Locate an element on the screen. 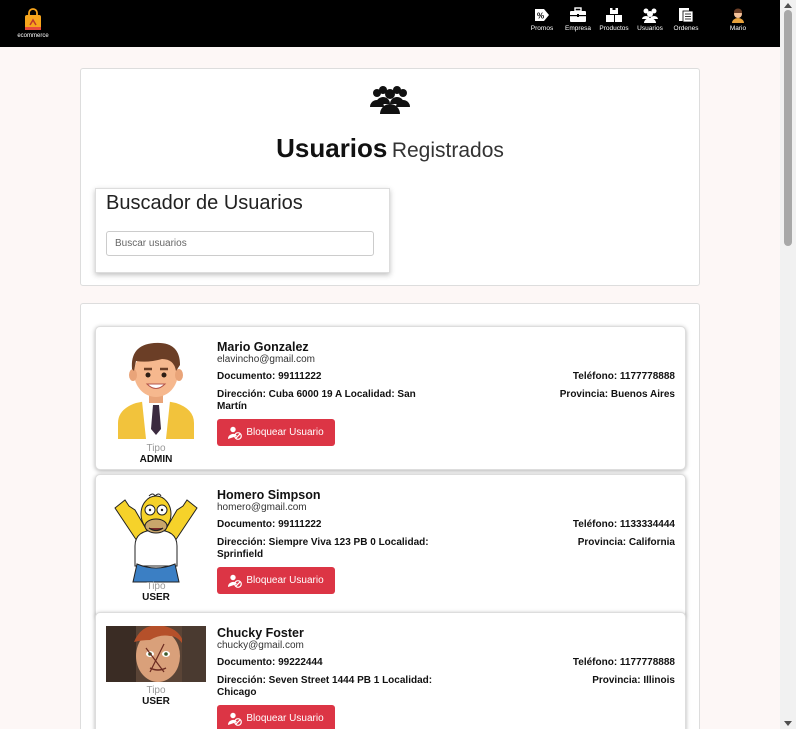 The image size is (796, 729). brand-logo: ecommerce is located at coordinates (33, 23).